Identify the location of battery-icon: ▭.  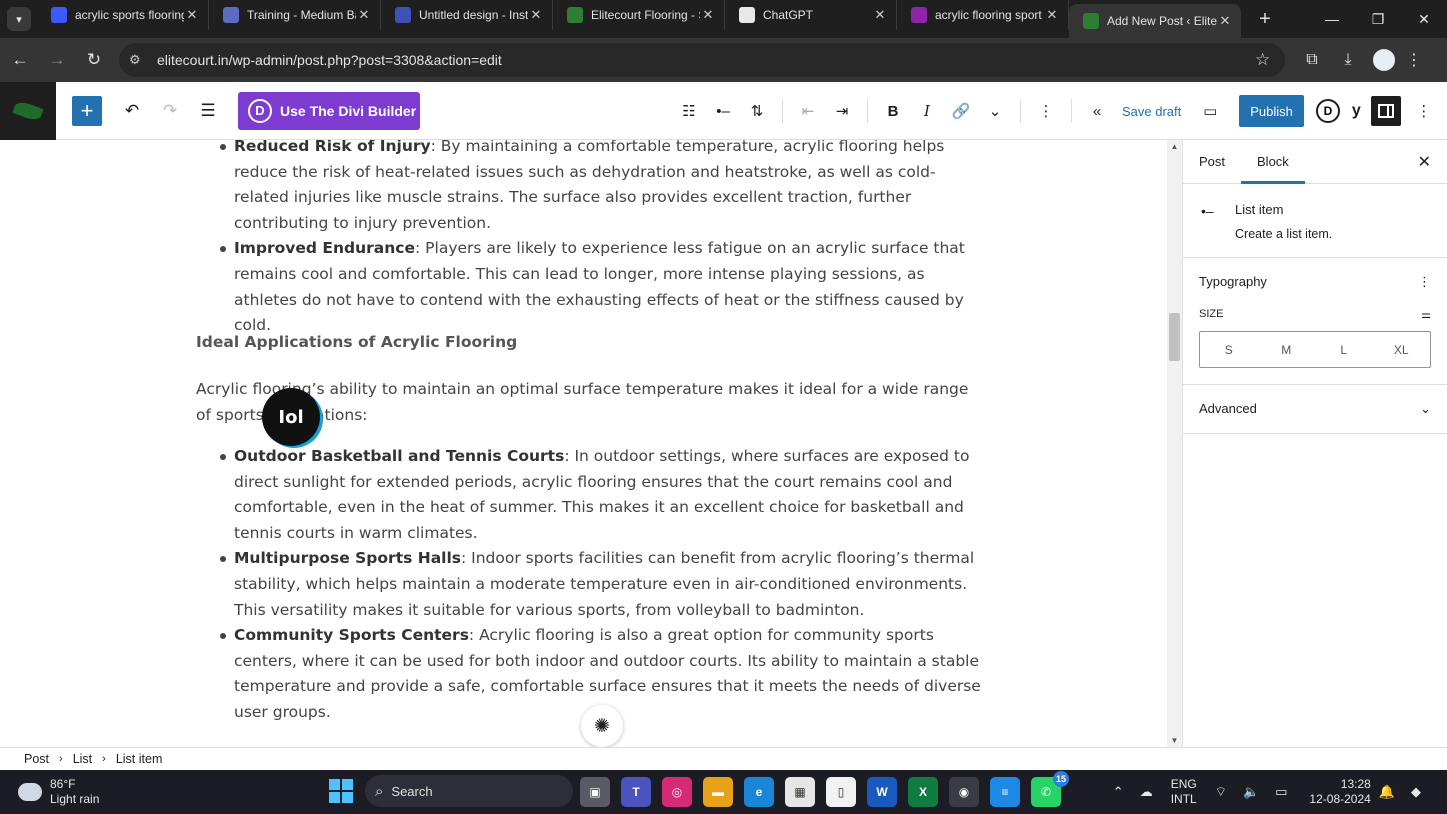
(1281, 792).